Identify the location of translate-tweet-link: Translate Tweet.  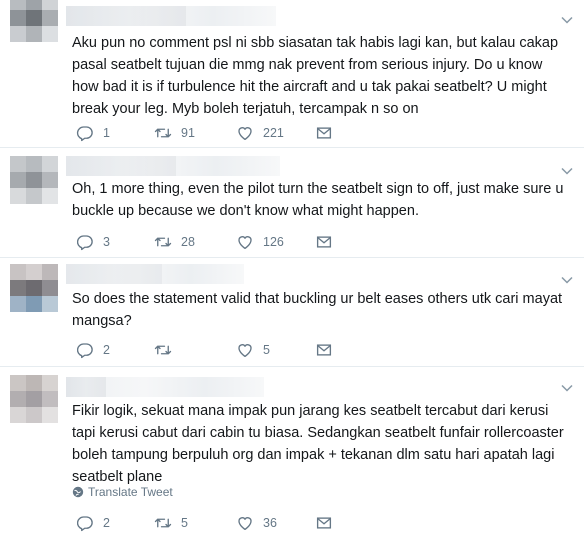
(122, 492).